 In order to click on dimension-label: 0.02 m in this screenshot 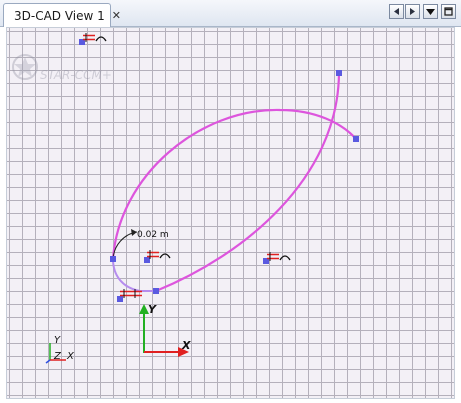, I will do `click(153, 235)`.